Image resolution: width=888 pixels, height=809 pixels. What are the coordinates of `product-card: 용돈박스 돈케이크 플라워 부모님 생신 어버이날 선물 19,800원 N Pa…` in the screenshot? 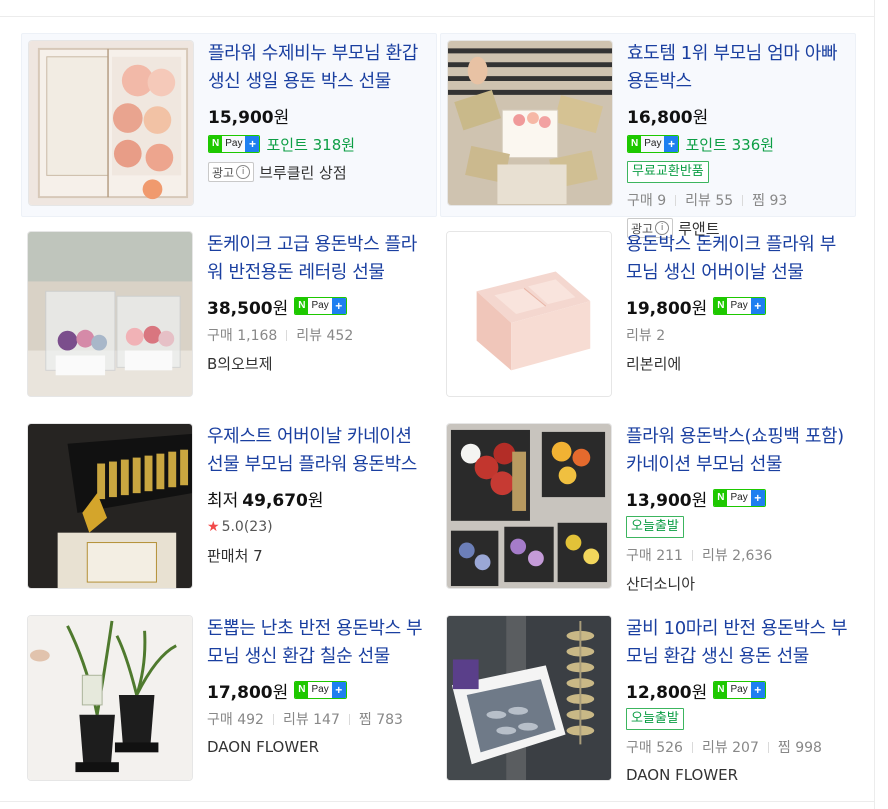 It's located at (648, 314).